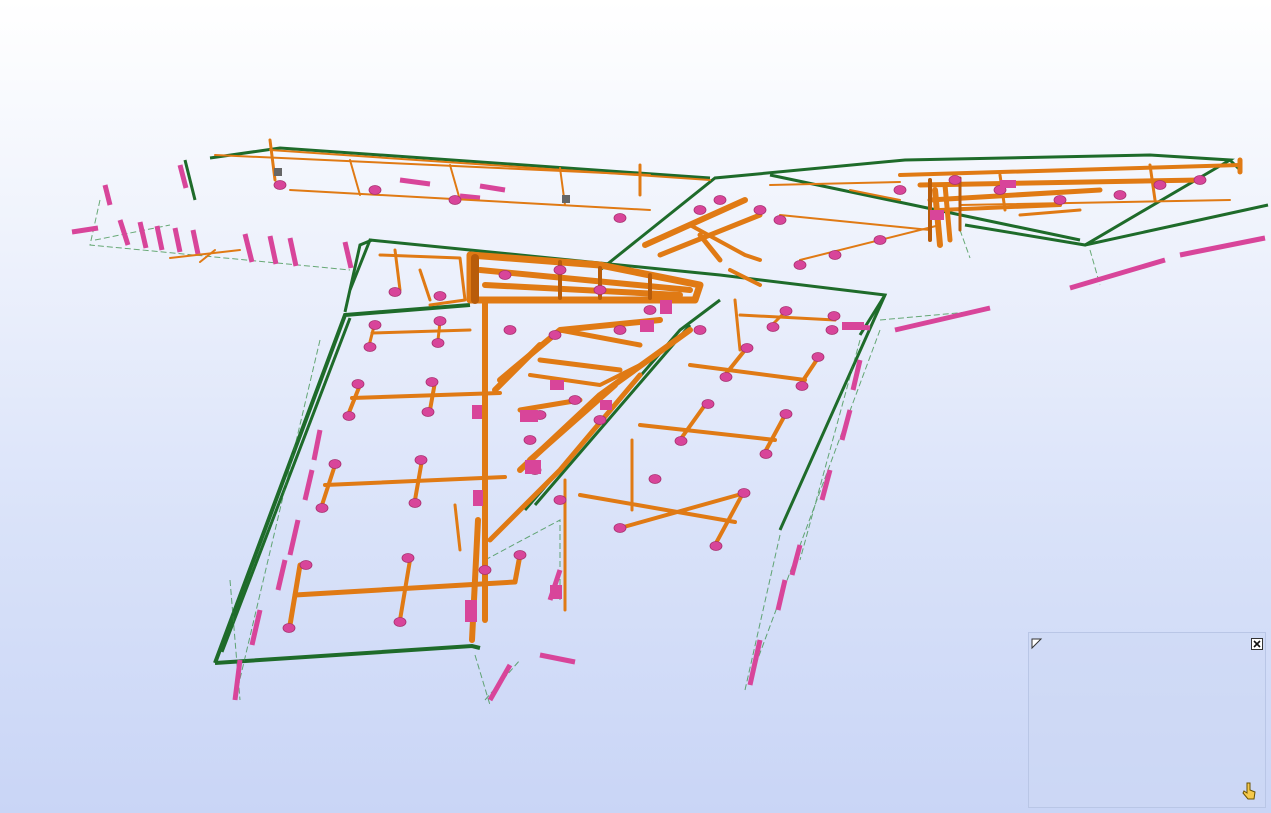 The image size is (1271, 813). What do you see at coordinates (1249, 791) in the screenshot?
I see `pointer-cursor-icon` at bounding box center [1249, 791].